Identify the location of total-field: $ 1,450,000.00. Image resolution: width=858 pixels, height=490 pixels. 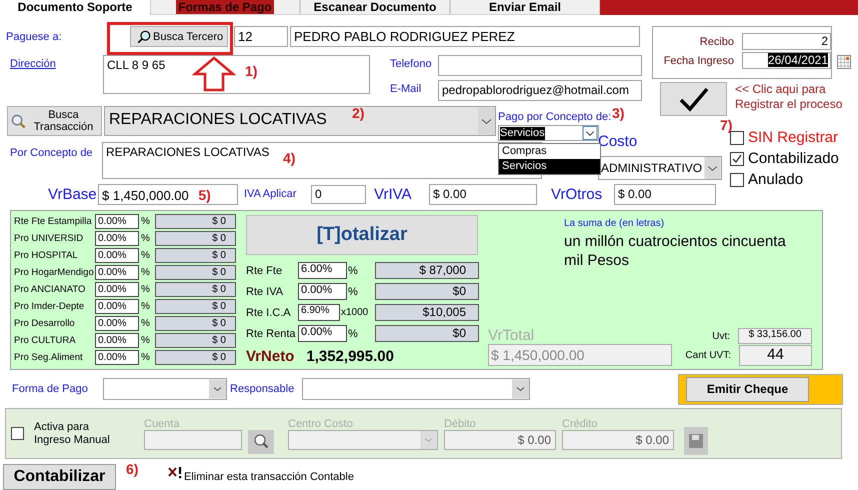
(580, 355).